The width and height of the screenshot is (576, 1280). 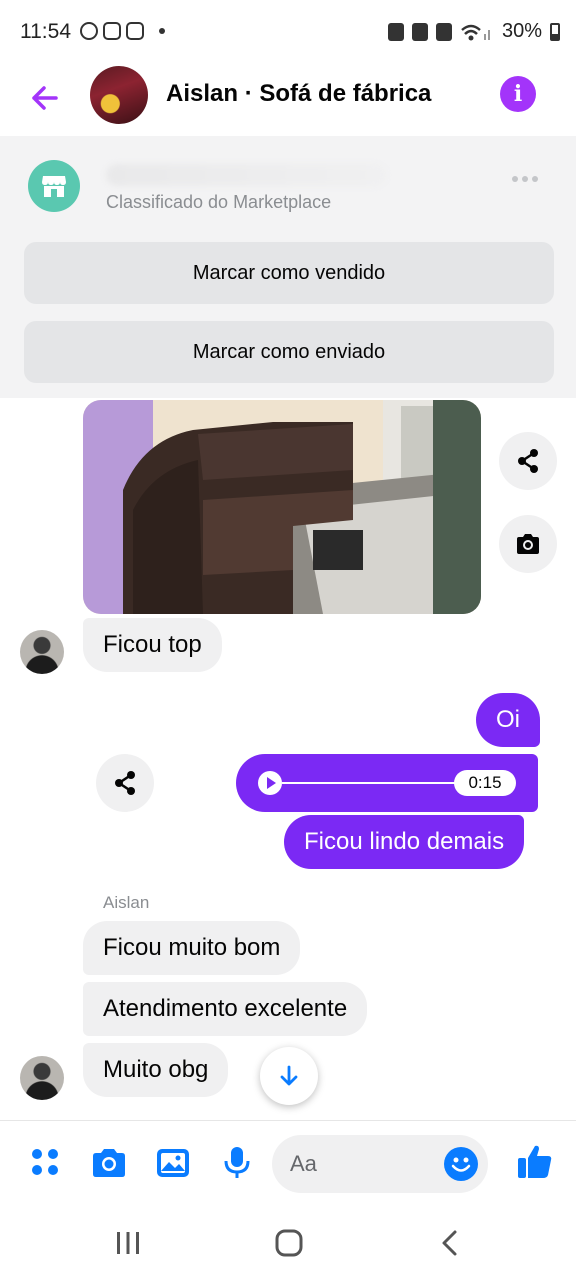 I want to click on system-icons: 30%, so click(x=473, y=31).